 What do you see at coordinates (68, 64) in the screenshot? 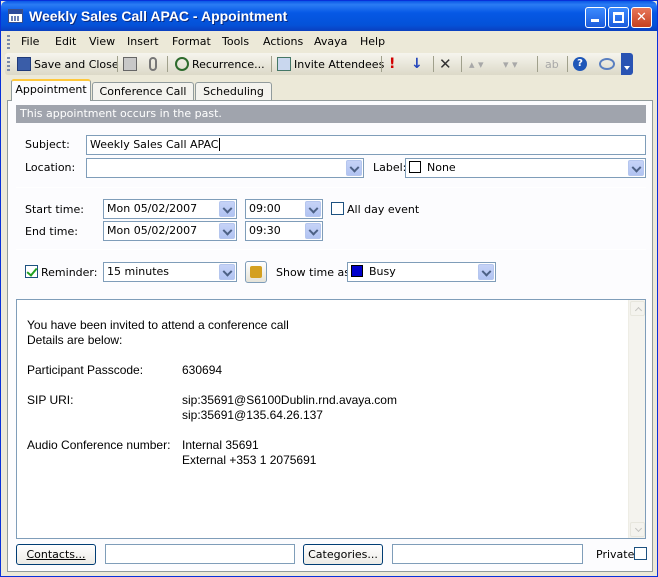
I see `save-and-close-button: Save and Close` at bounding box center [68, 64].